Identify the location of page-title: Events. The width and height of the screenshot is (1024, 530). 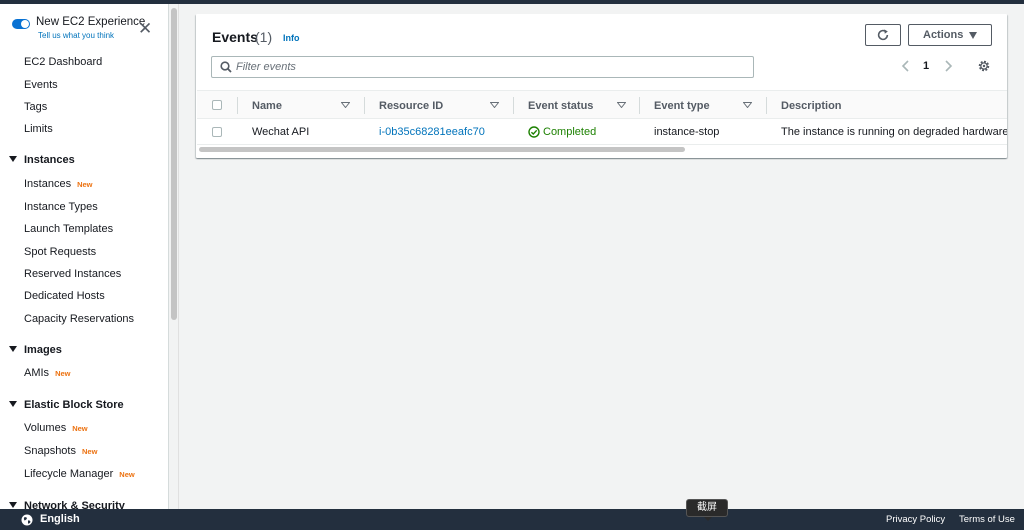
(235, 37).